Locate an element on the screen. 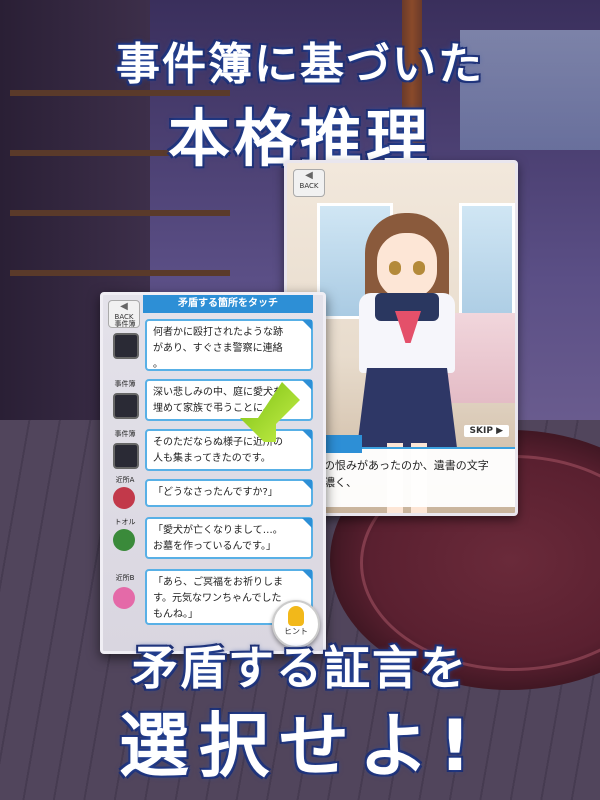 This screenshot has height=800, width=600. testimony-row: 近所A 「どうなさったんですか?」 is located at coordinates (213, 492).